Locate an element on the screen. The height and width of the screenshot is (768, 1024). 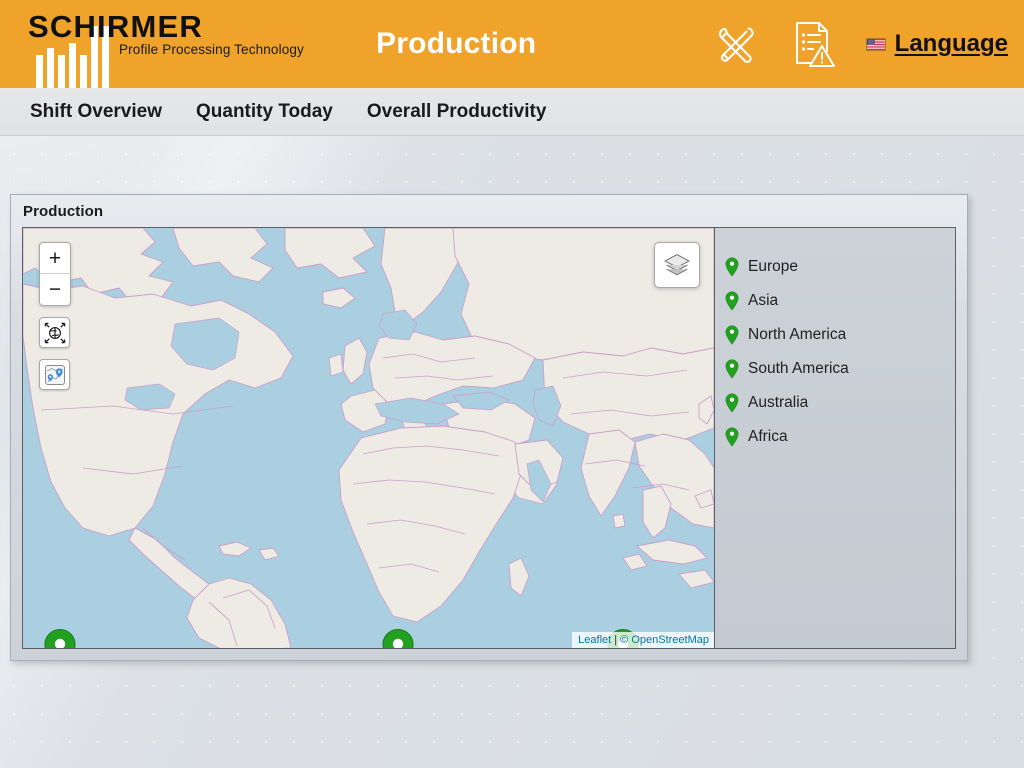
header-actions: Language is located at coordinates (867, 44).